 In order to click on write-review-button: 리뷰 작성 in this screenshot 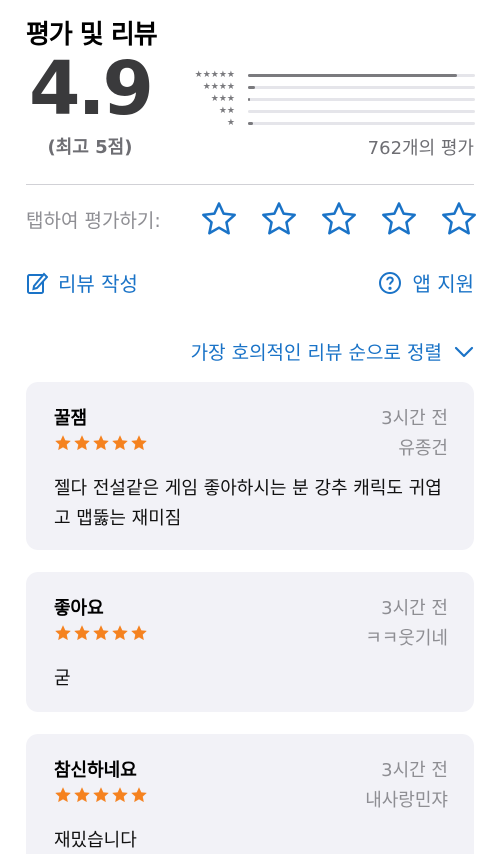, I will do `click(82, 282)`.